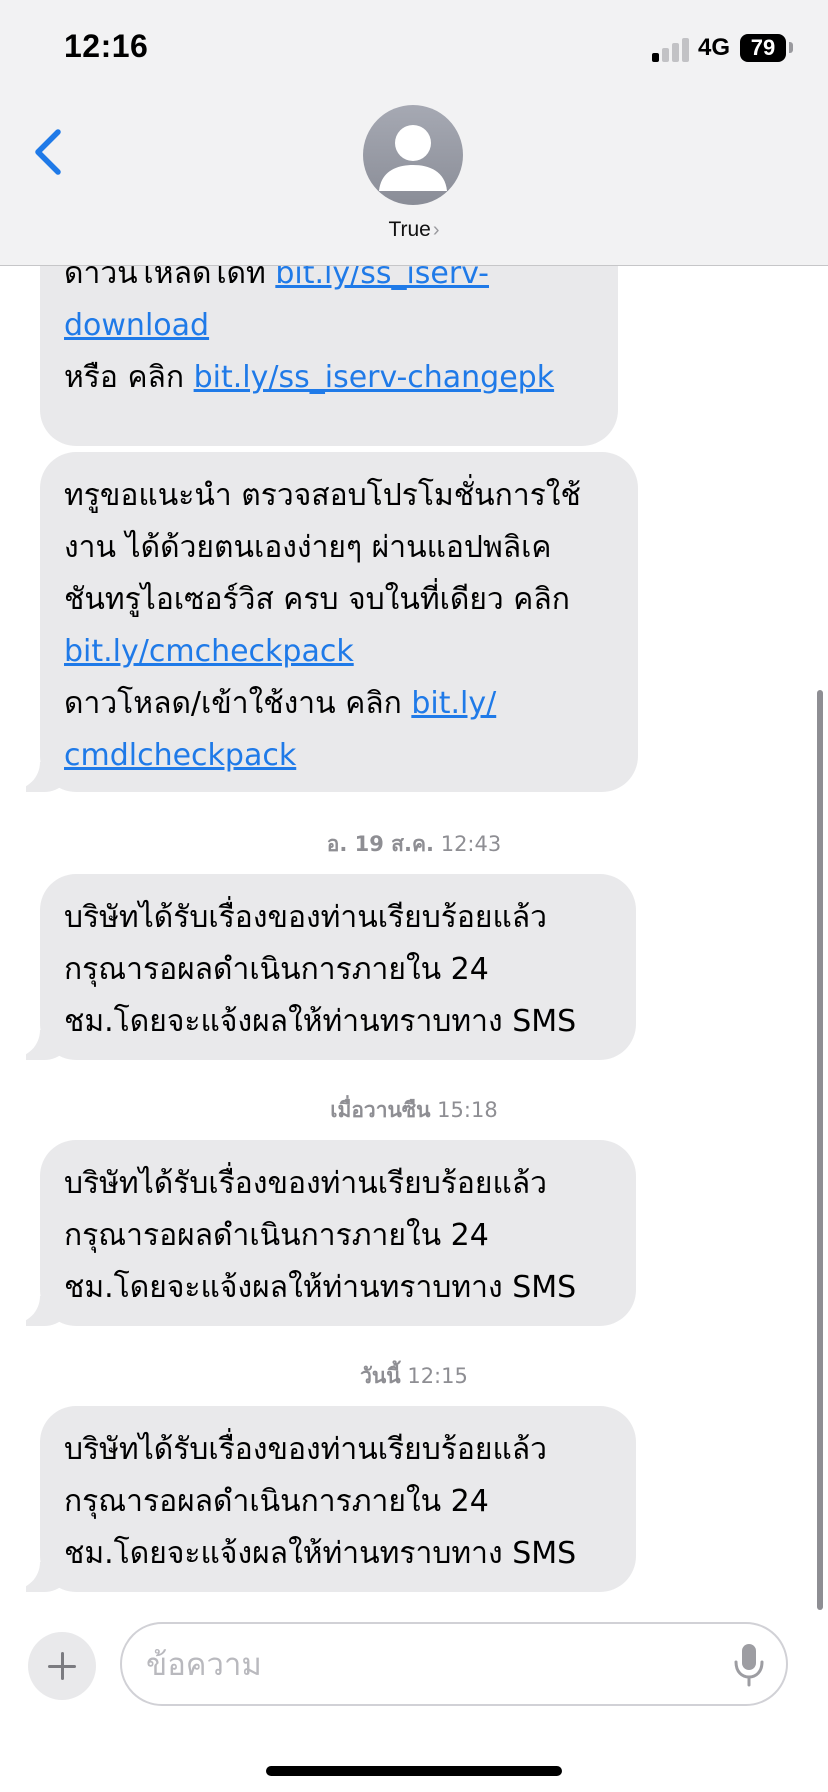  I want to click on timestamp-time: 12:43, so click(471, 844).